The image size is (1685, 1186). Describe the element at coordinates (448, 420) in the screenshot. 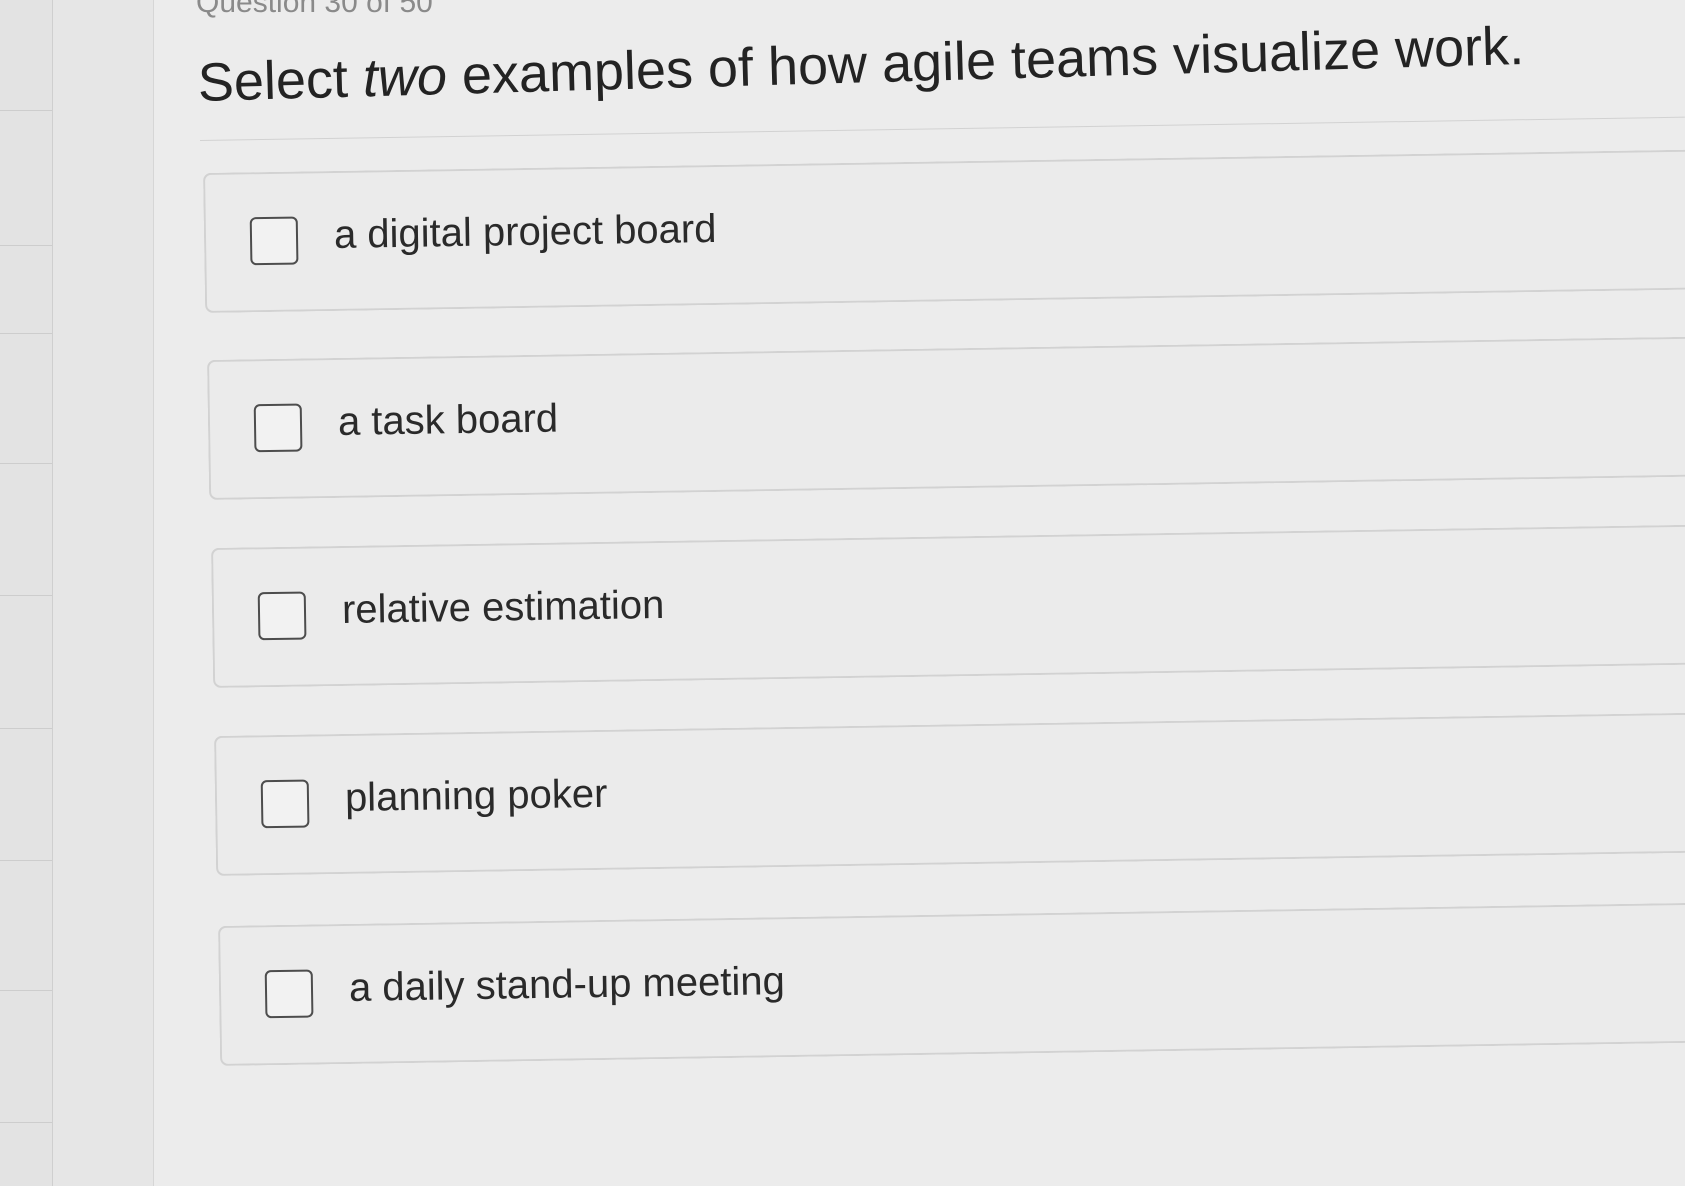

I see `option-label: a task board` at that location.